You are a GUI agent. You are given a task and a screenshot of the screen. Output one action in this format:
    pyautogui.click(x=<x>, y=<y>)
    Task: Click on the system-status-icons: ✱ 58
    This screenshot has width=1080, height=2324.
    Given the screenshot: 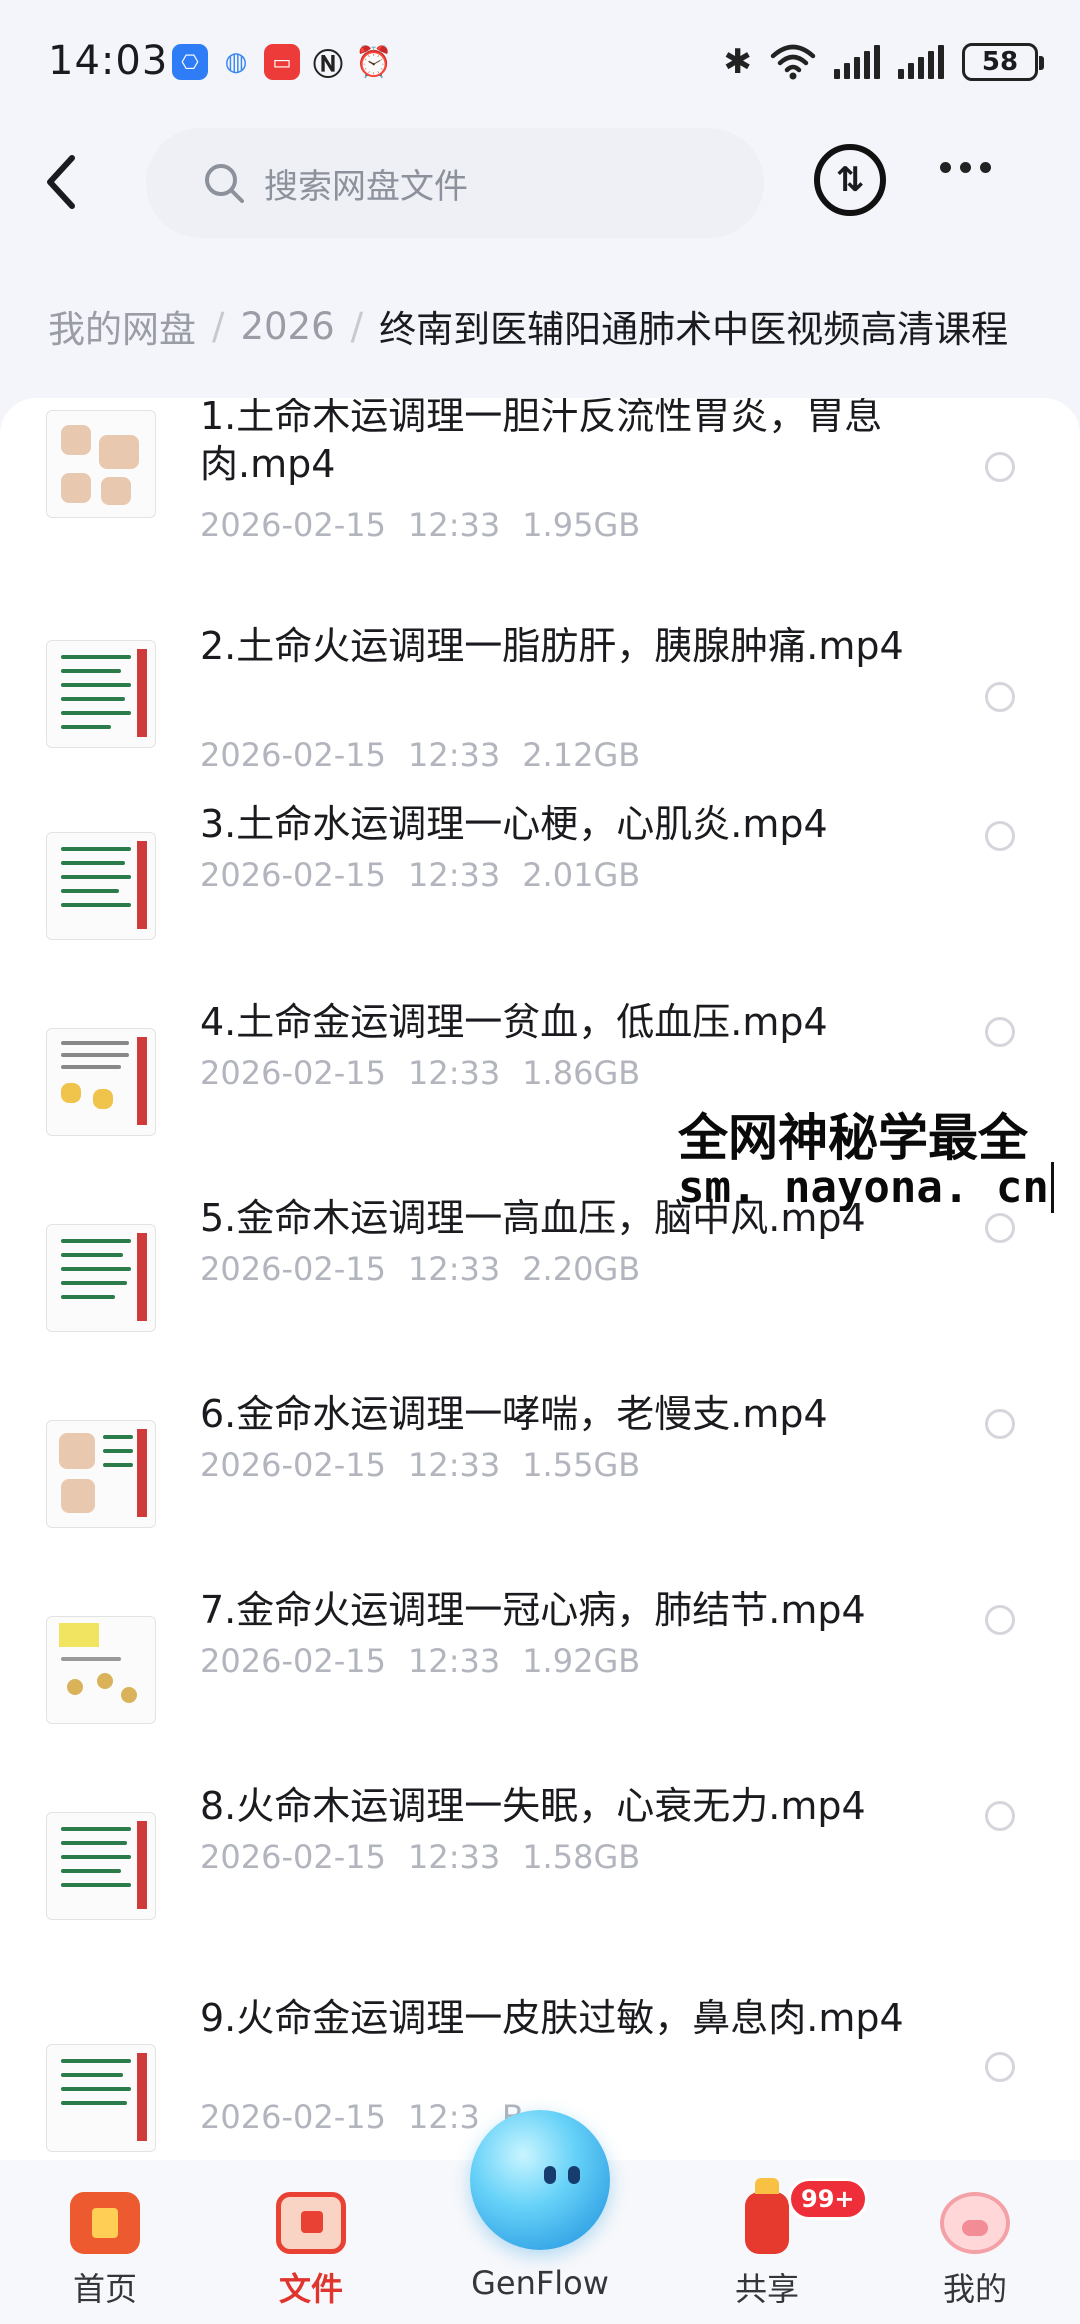 What is the action you would take?
    pyautogui.click(x=883, y=62)
    